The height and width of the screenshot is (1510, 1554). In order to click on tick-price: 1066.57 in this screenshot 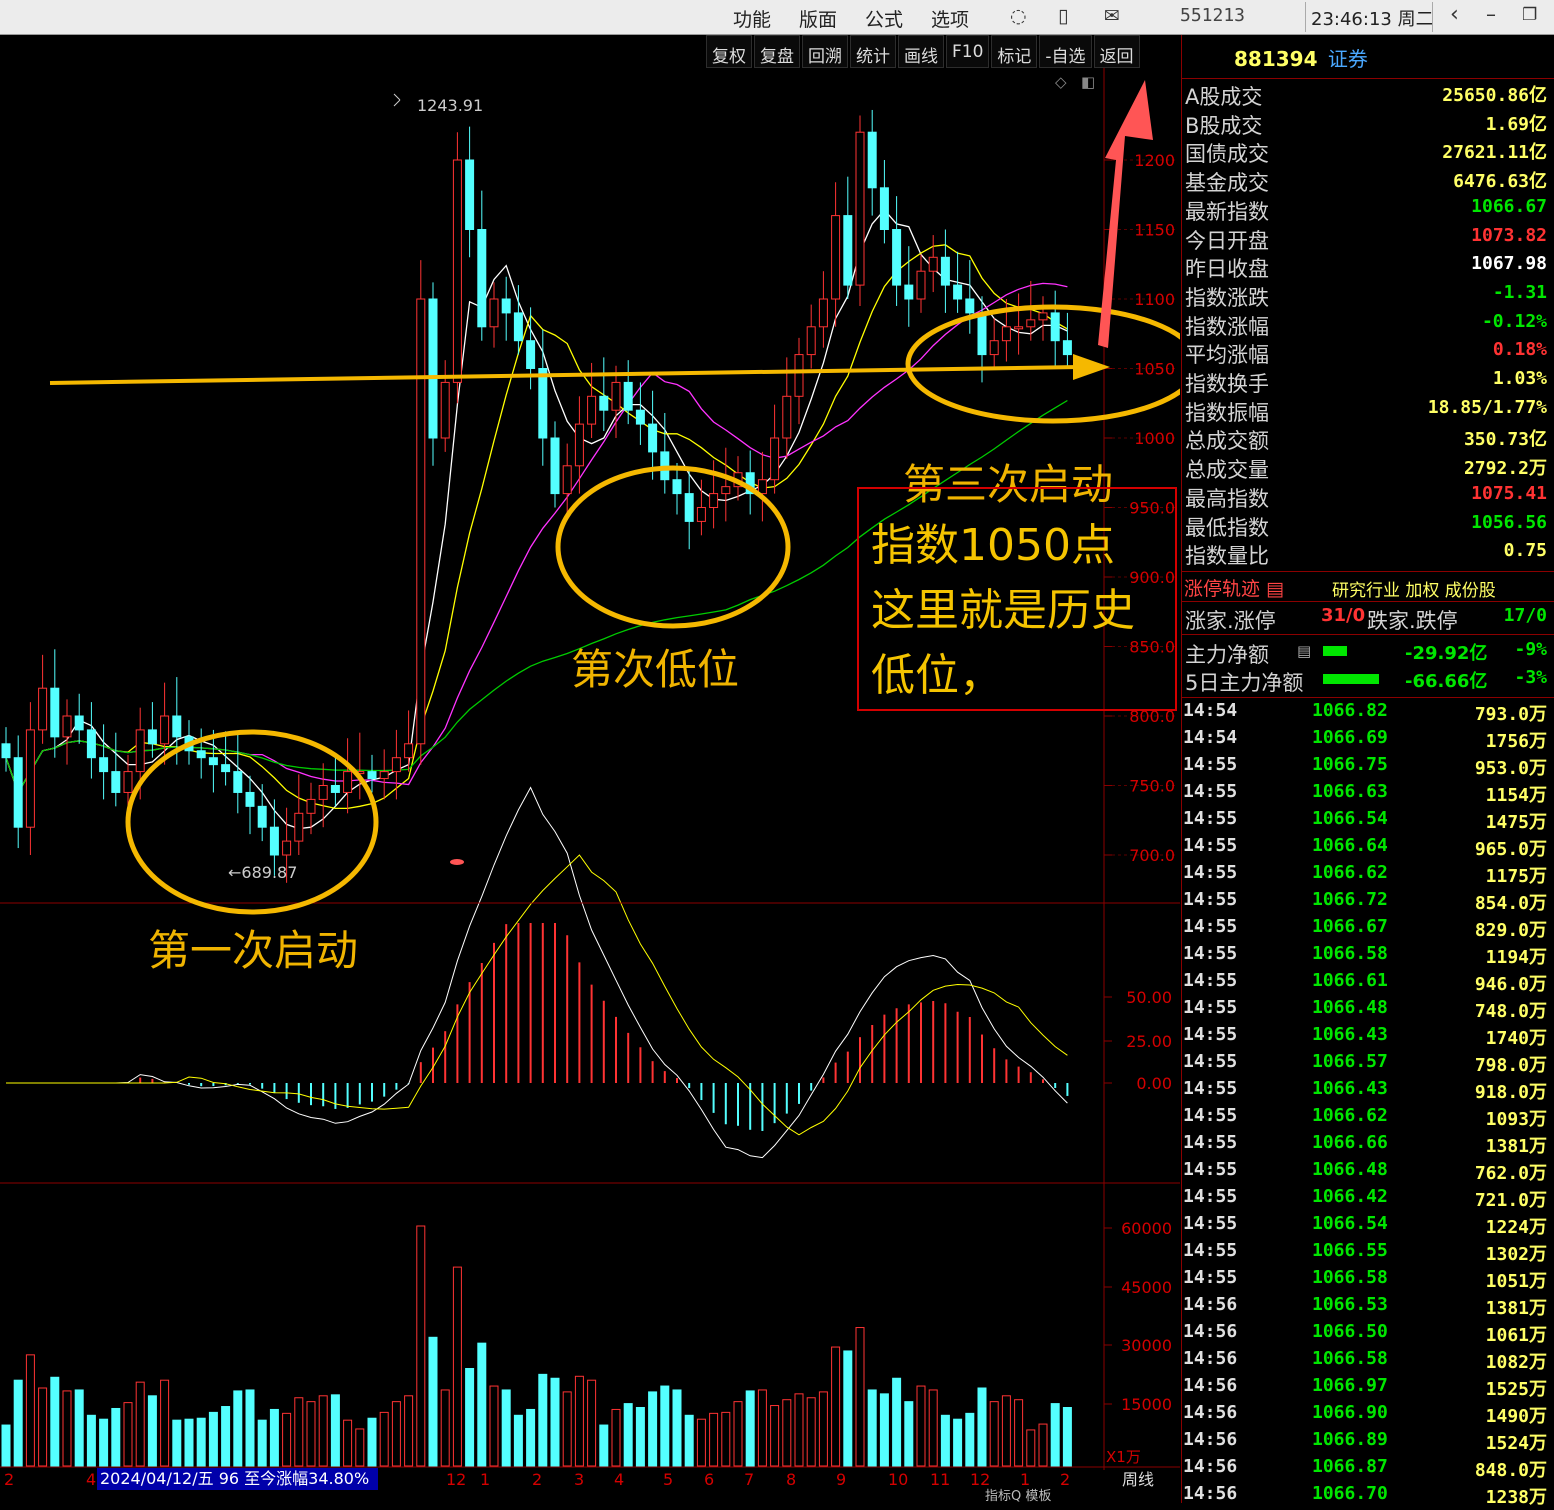, I will do `click(1350, 1061)`.